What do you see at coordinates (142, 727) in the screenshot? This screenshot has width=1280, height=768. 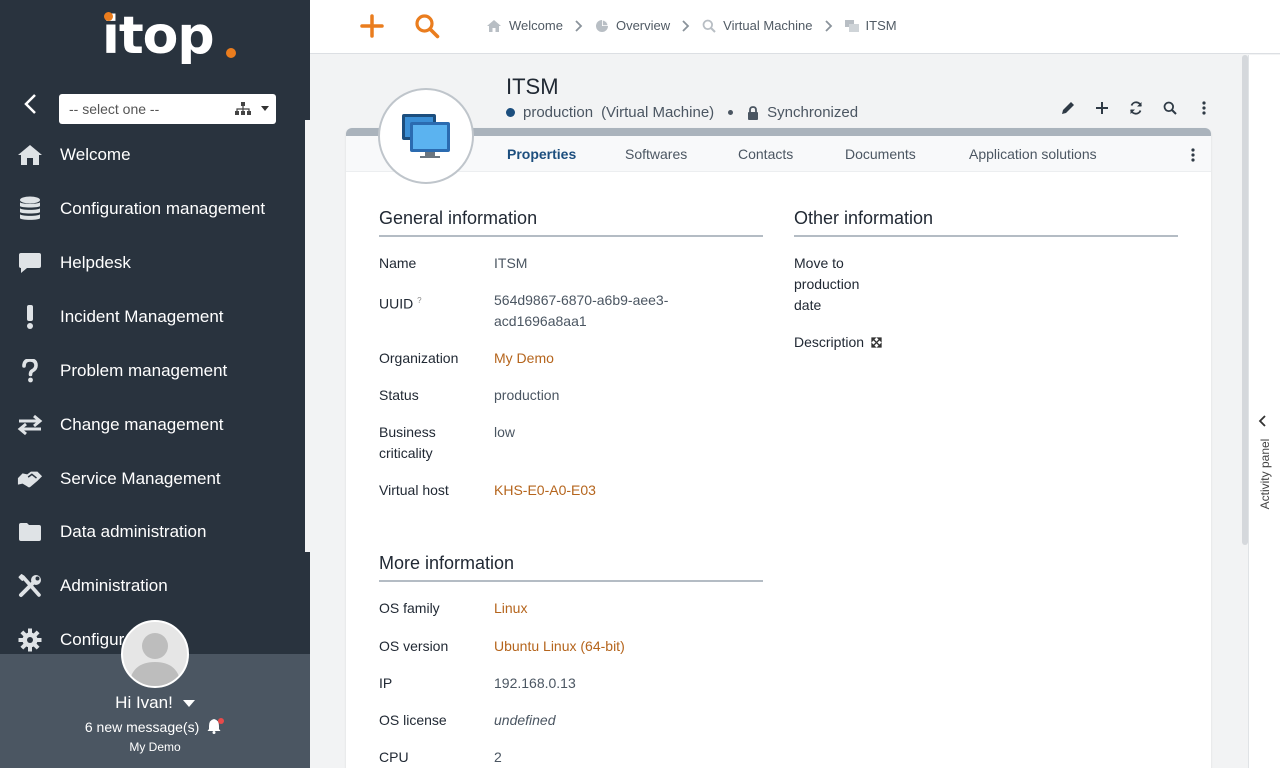 I see `new-messages-count: 6 new message(s)` at bounding box center [142, 727].